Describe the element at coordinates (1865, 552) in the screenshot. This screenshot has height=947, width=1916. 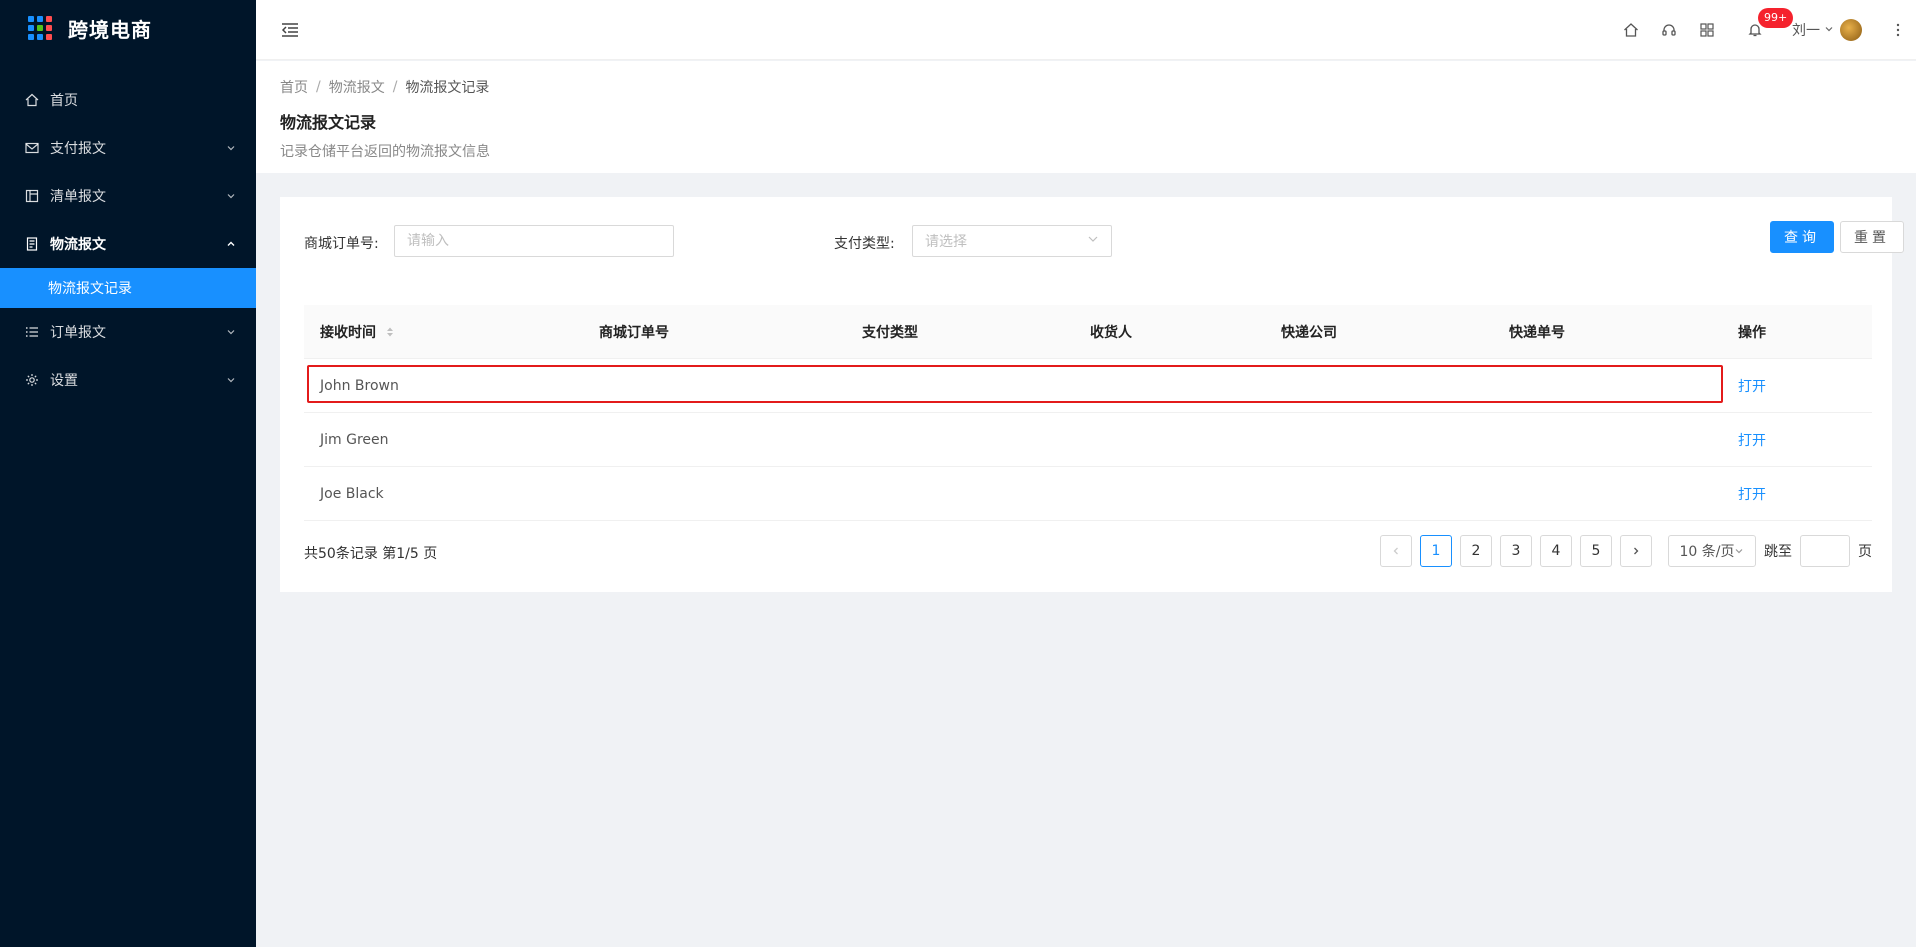
I see `page-suffix: 页` at that location.